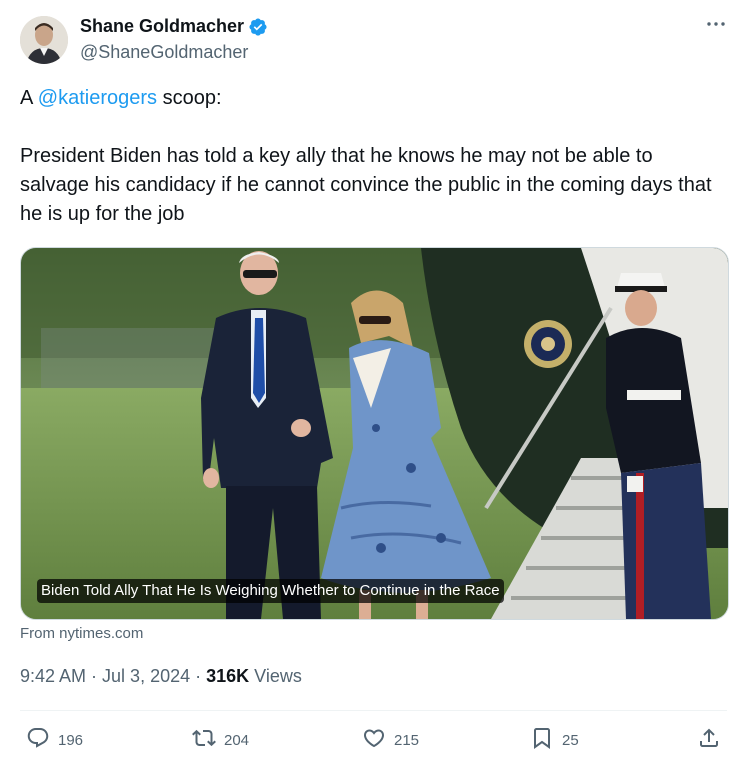 This screenshot has height=768, width=748. Describe the element at coordinates (164, 52) in the screenshot. I see `author-handle: @ShaneGoldmacher` at that location.